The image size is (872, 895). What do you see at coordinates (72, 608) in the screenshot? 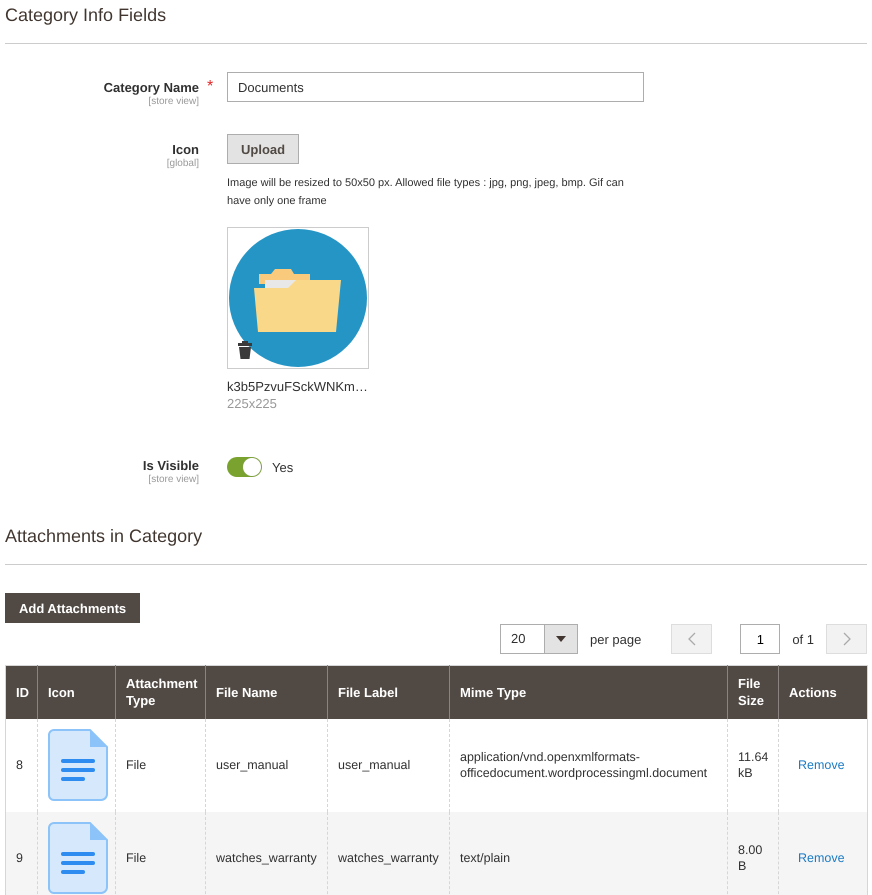
I see `add-attachments-button: Add Attachments` at bounding box center [72, 608].